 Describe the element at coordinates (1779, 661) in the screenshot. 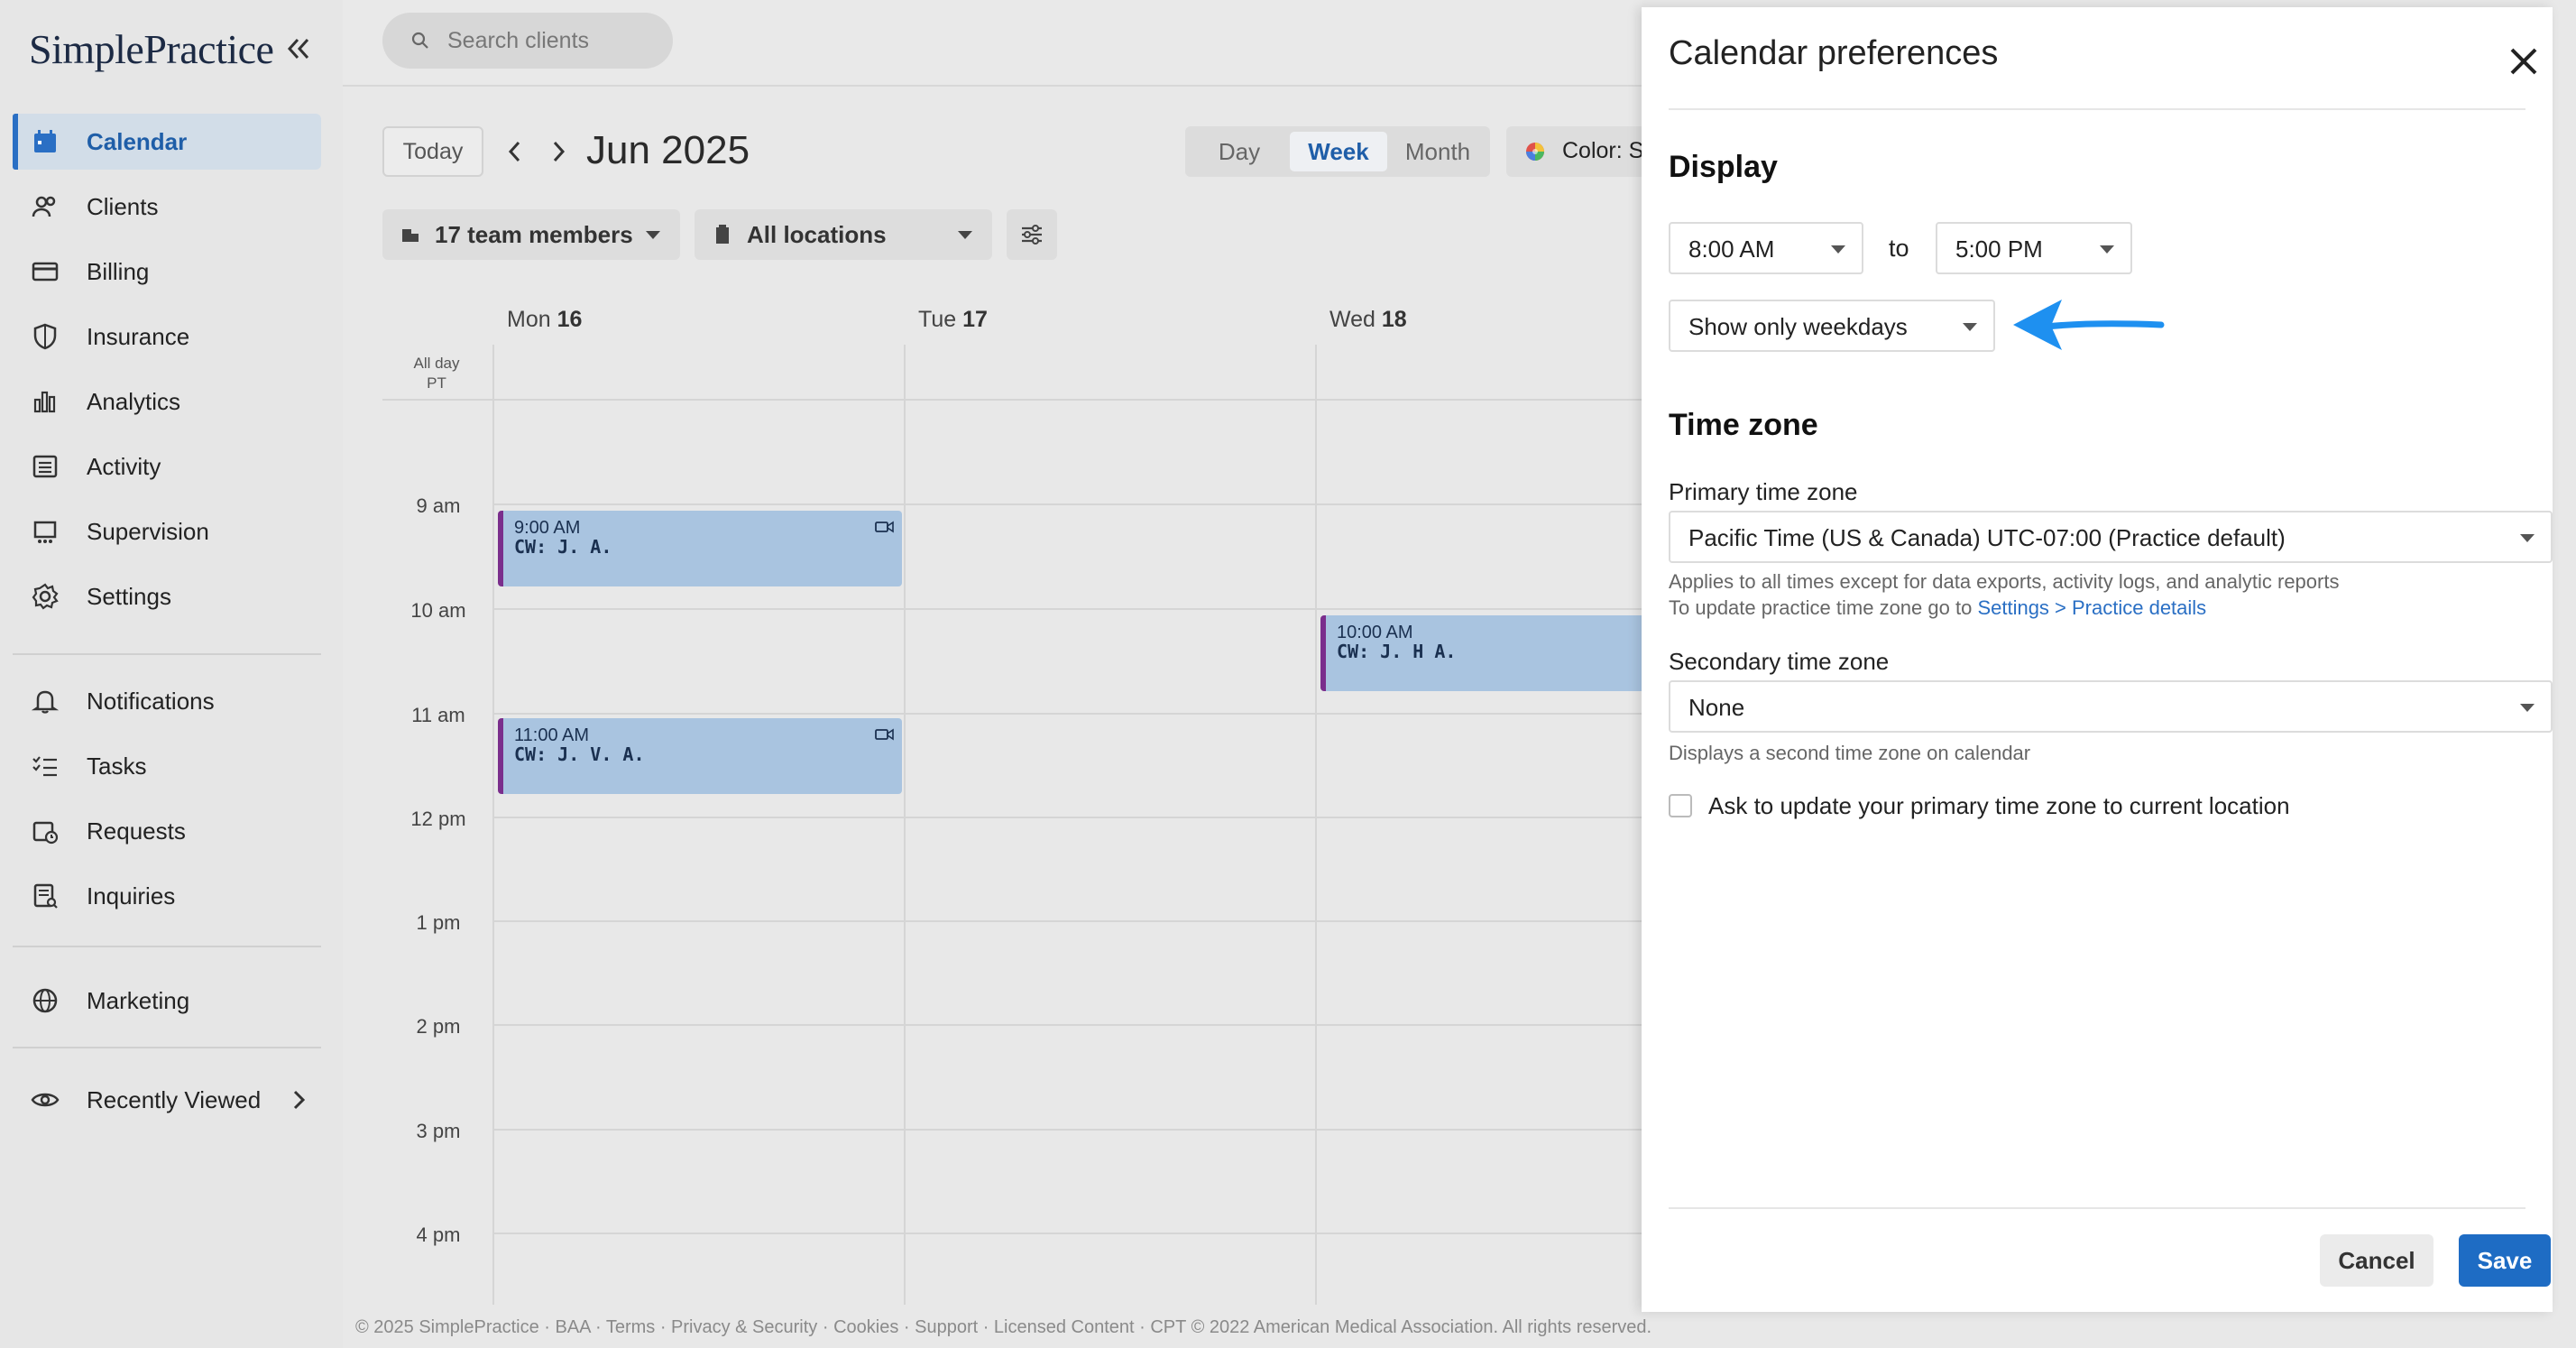

I see `secondary-timezone-label: Secondary time zone` at that location.